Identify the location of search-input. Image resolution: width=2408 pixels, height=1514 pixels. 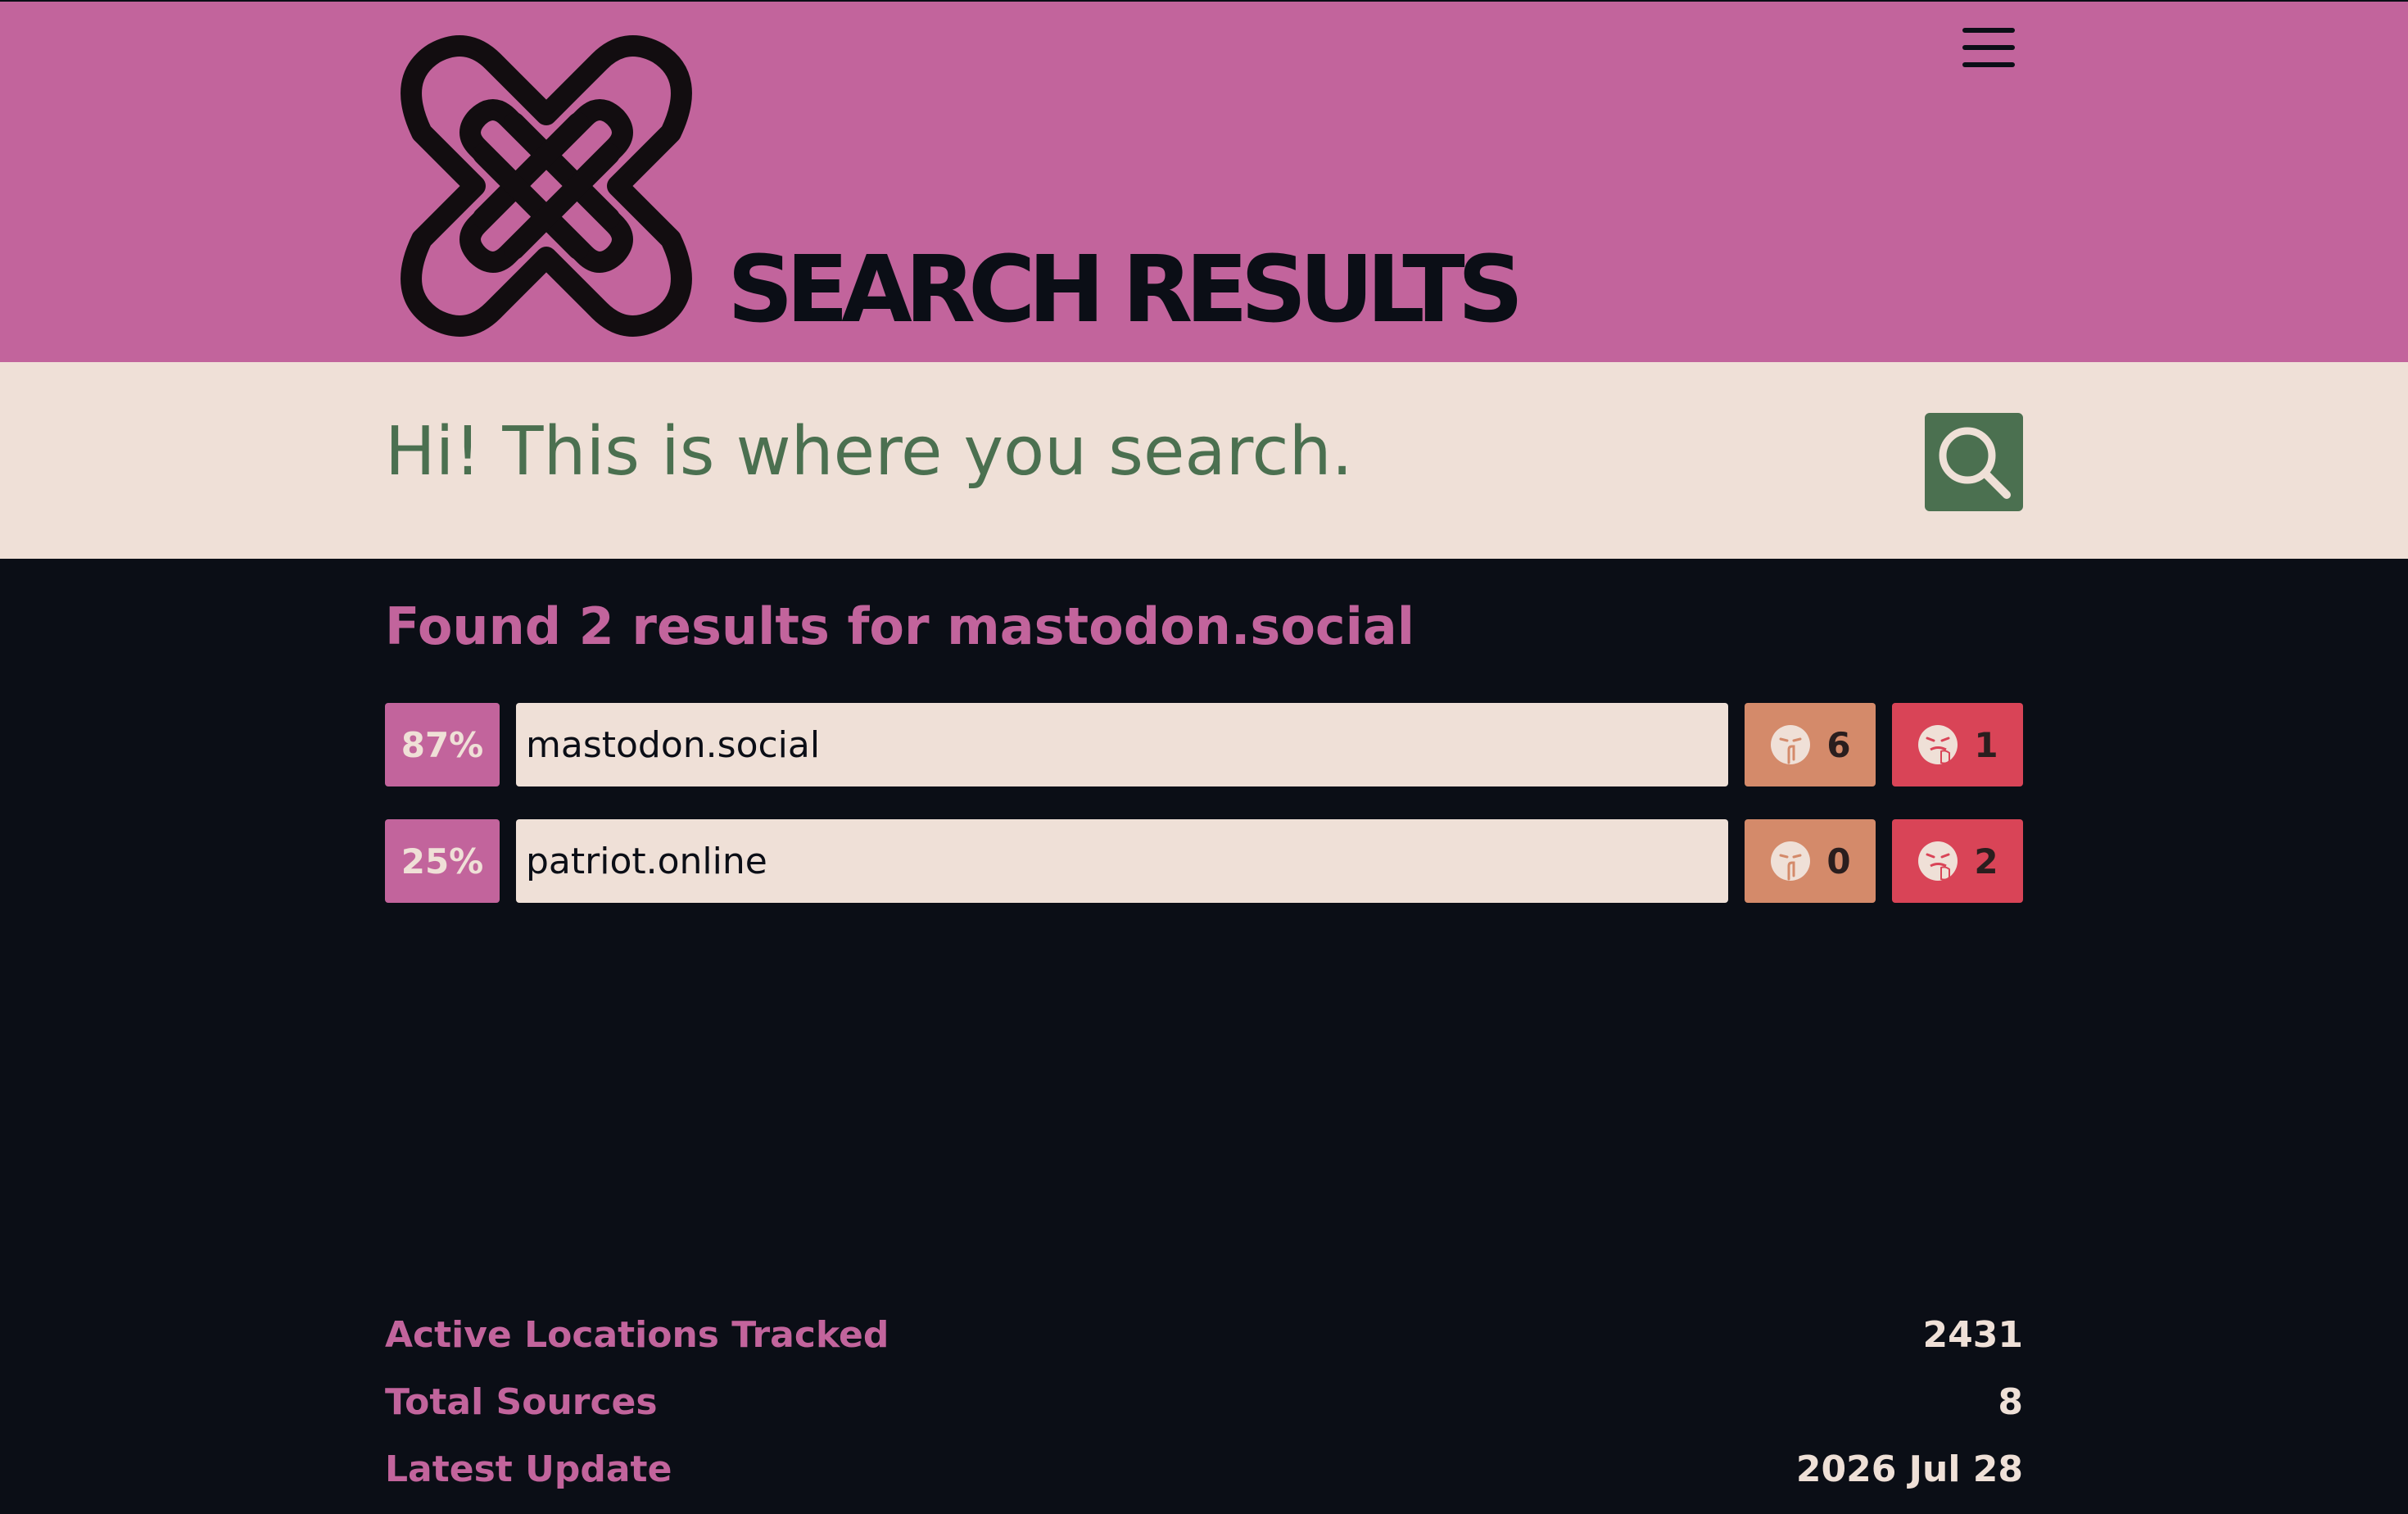
(1142, 451).